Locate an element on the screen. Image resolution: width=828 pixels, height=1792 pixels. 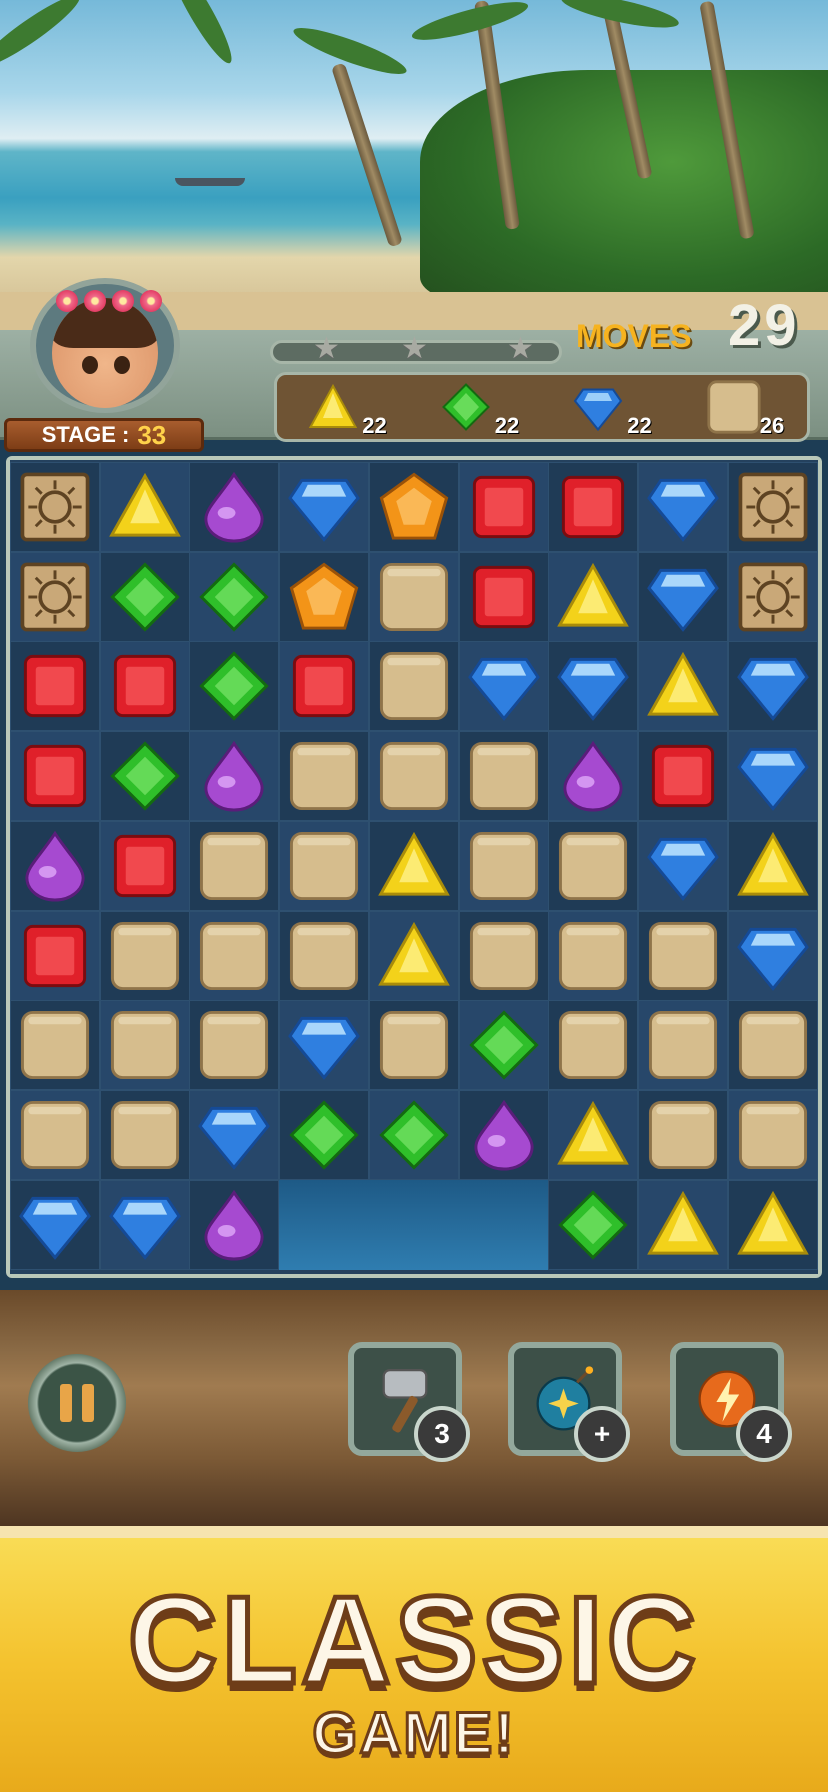
red-gem-icon is located at coordinates (55, 776).